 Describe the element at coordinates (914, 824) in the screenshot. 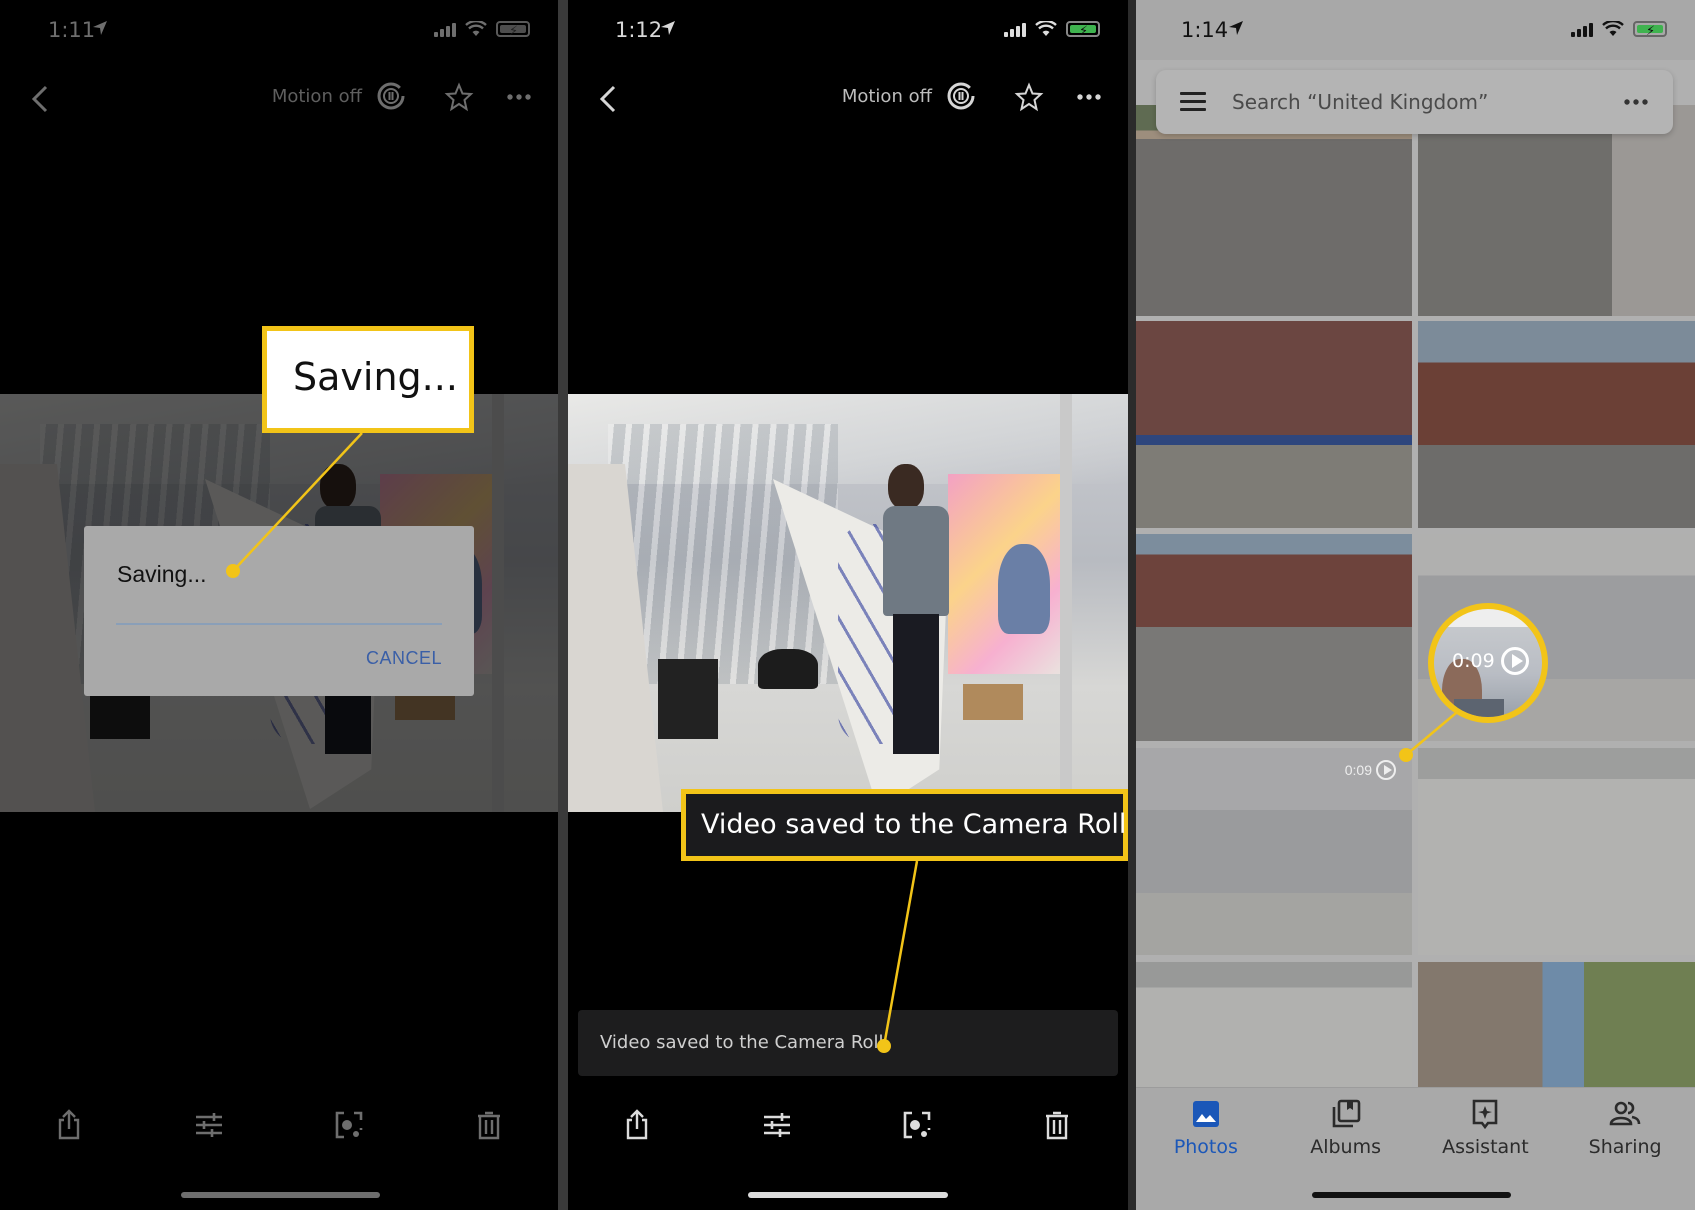

I see `callout-text: Video saved to the Camera Roll` at that location.